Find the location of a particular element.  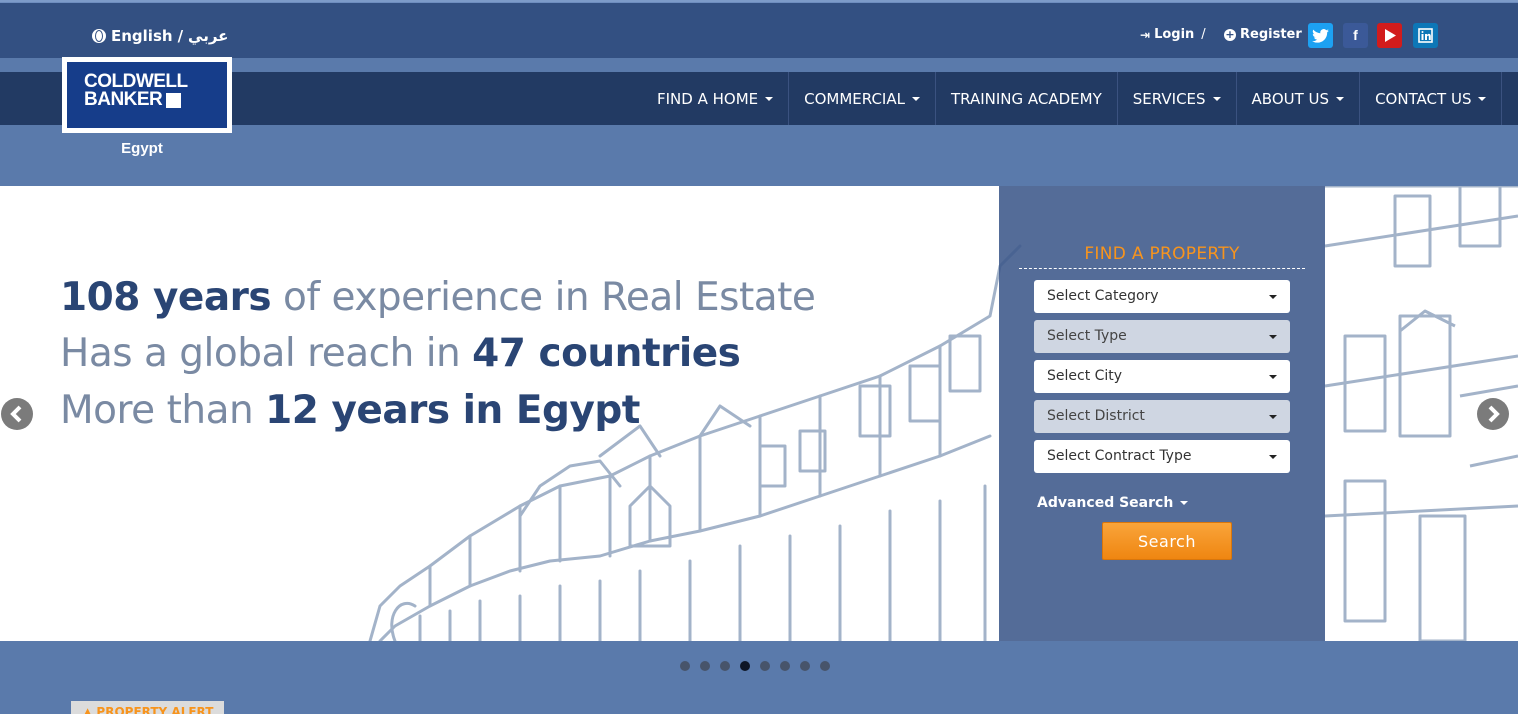

facebook-icon: f is located at coordinates (1355, 35).